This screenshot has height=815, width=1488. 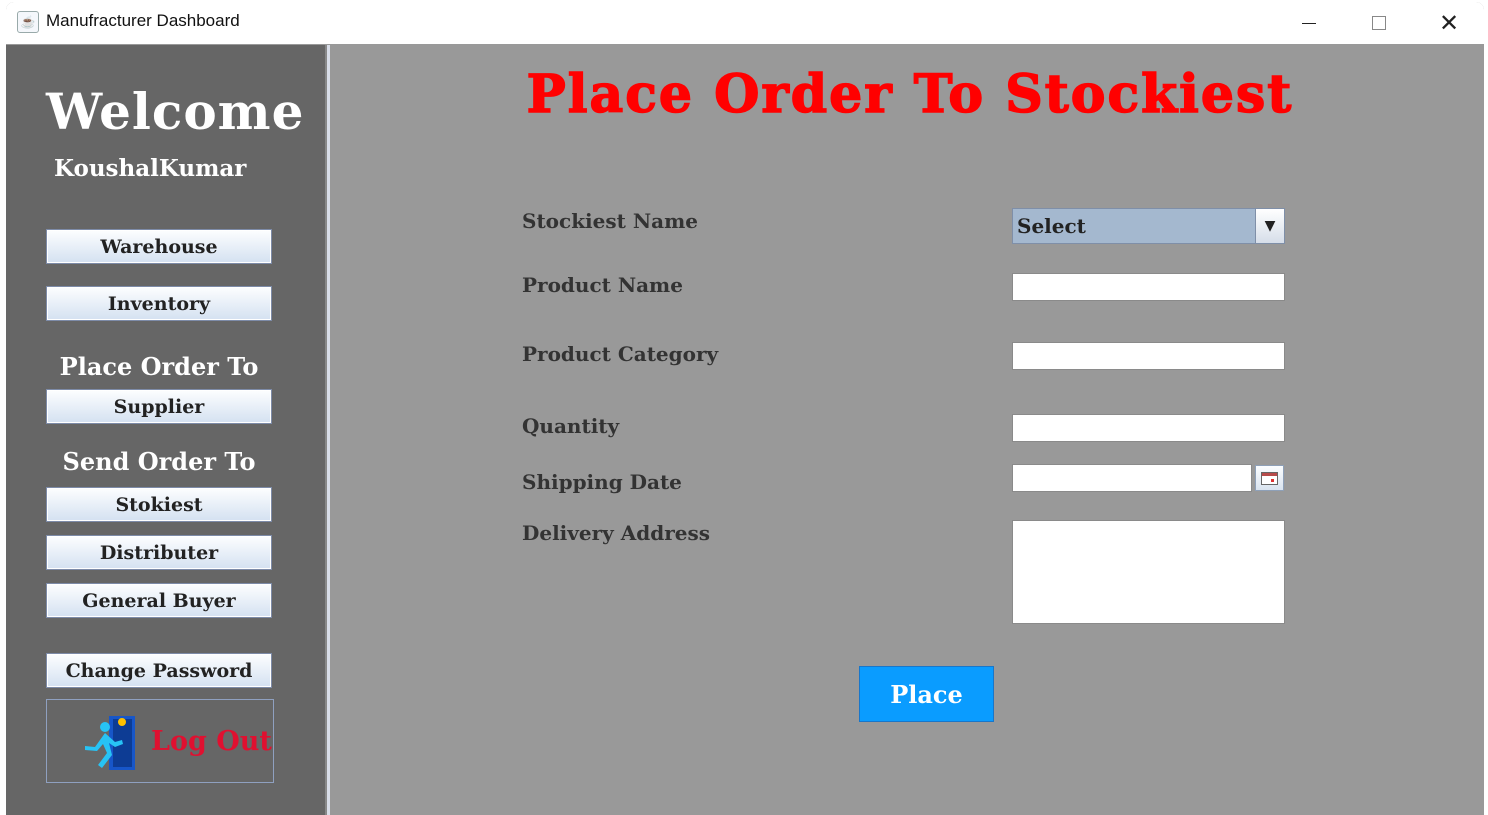 What do you see at coordinates (175, 111) in the screenshot?
I see `welcome-heading: Welcome` at bounding box center [175, 111].